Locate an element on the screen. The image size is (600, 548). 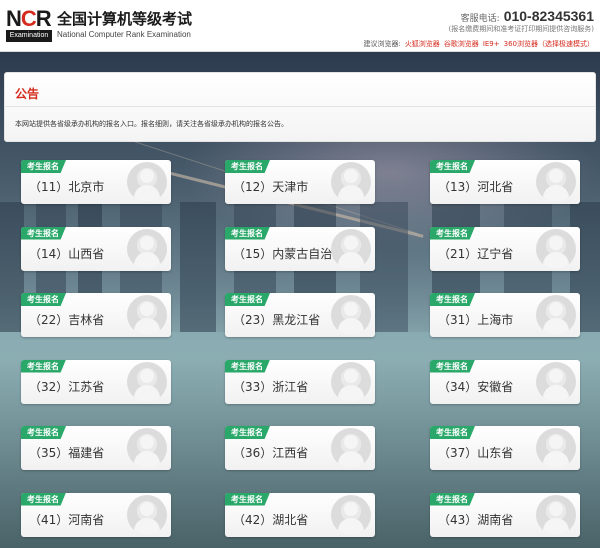
province-label: （43）湖南省 is located at coordinates (476, 519).